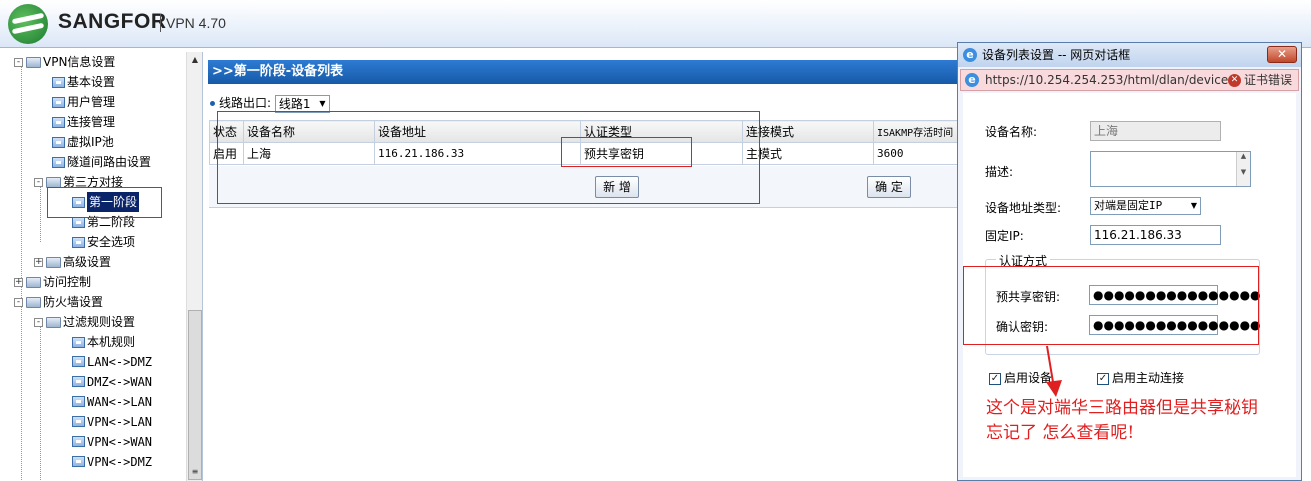  What do you see at coordinates (1060, 433) in the screenshot?
I see `annotation-line-2: 忘记了 怎么查看呢!` at bounding box center [1060, 433].